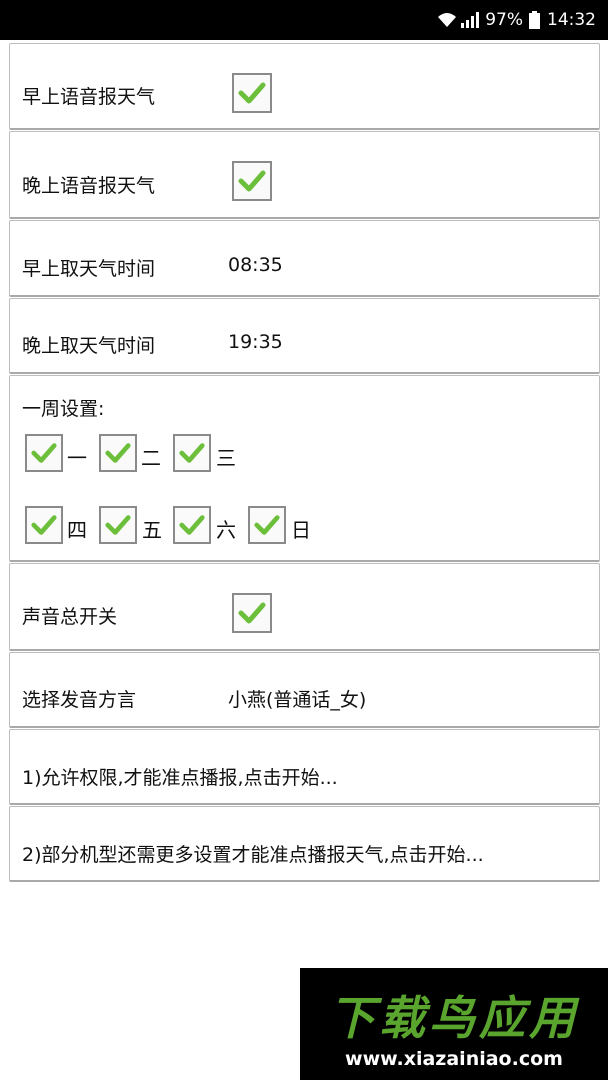  I want to click on evening-voice-label: 晚上语音报天气, so click(89, 186).